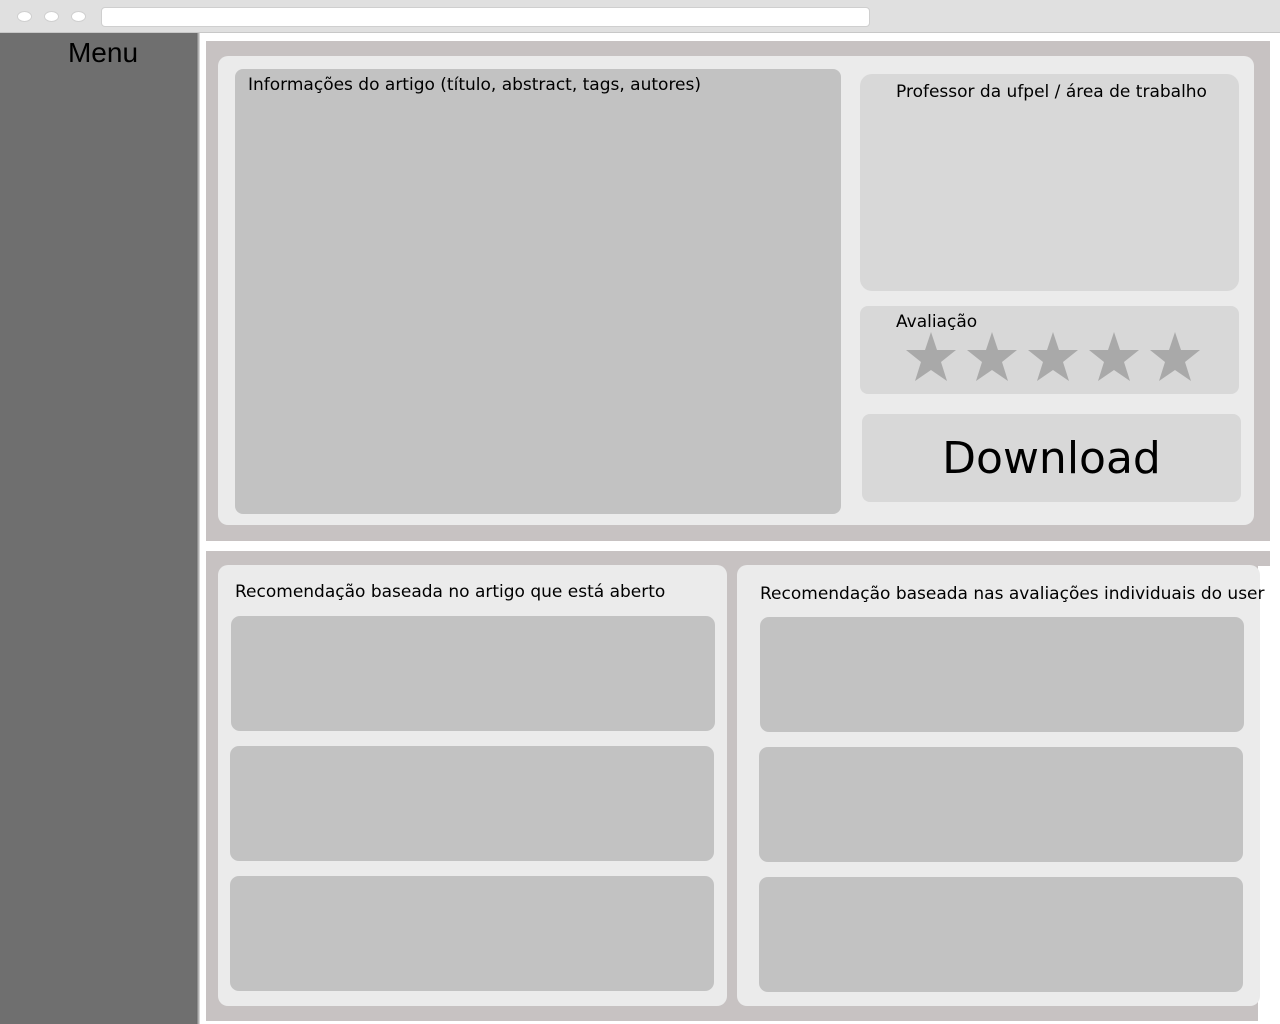  What do you see at coordinates (1051, 92) in the screenshot?
I see `professor-info-label: Professor da ufpel / área de trabalho` at bounding box center [1051, 92].